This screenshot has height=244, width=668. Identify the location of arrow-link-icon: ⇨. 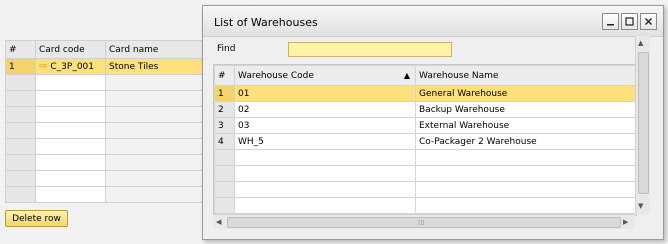
(43, 66).